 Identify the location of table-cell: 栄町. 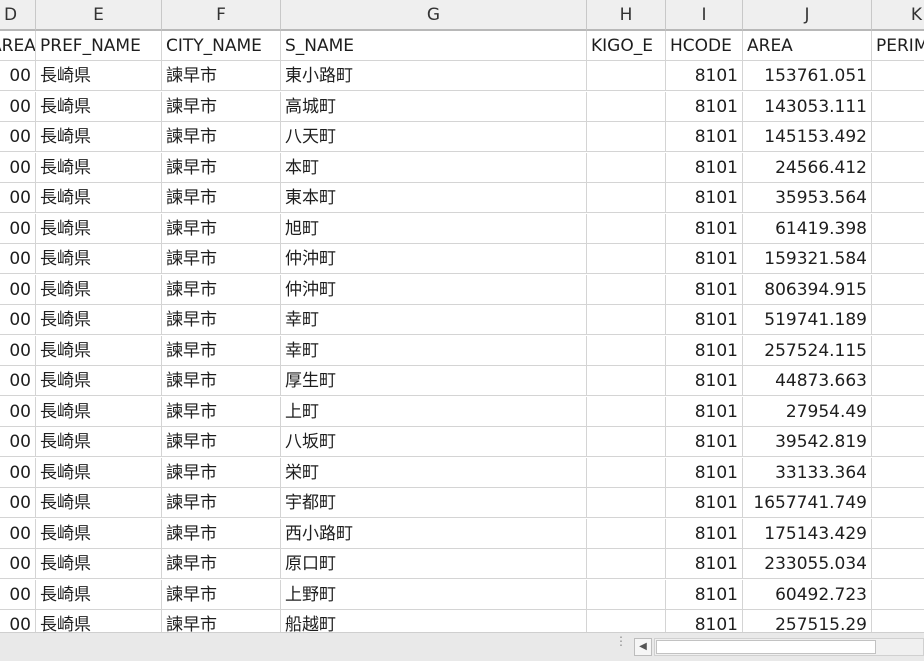
(434, 472).